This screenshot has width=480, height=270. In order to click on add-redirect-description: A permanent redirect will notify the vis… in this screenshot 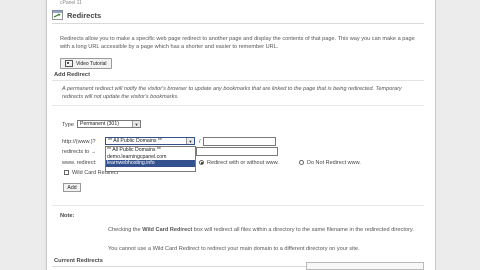, I will do `click(232, 93)`.